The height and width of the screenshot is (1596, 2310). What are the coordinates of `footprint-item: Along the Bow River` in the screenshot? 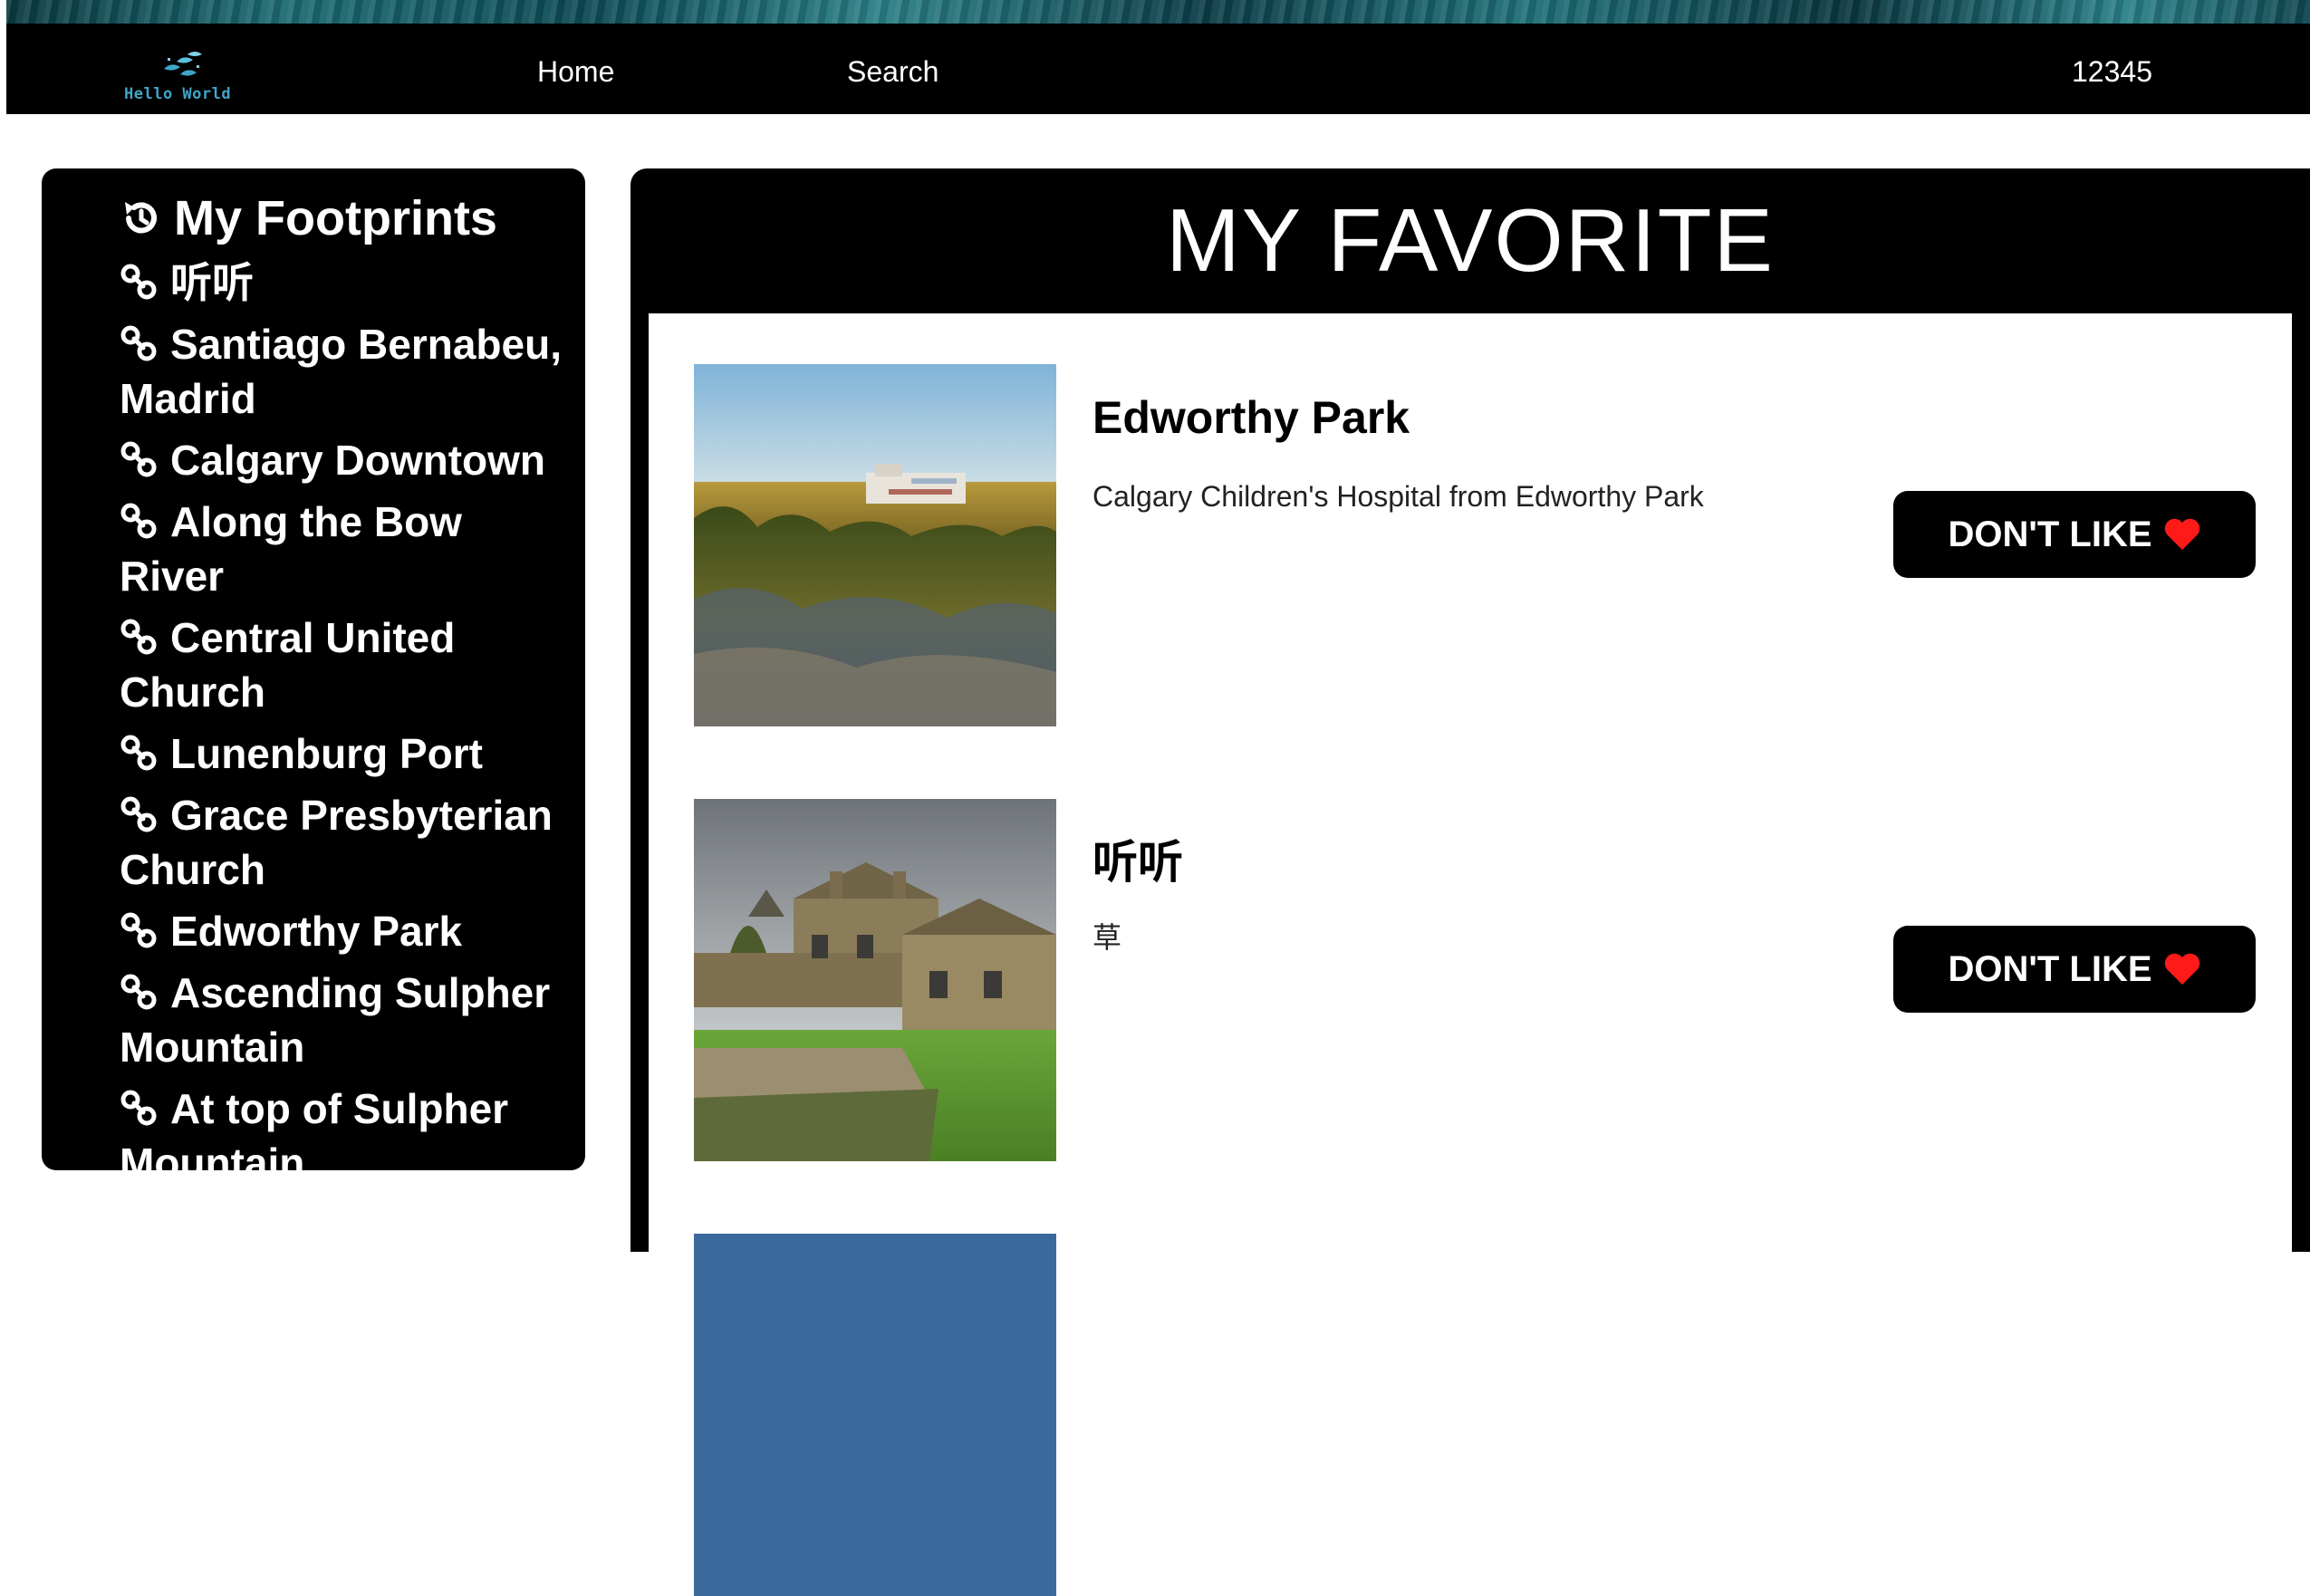 It's located at (346, 549).